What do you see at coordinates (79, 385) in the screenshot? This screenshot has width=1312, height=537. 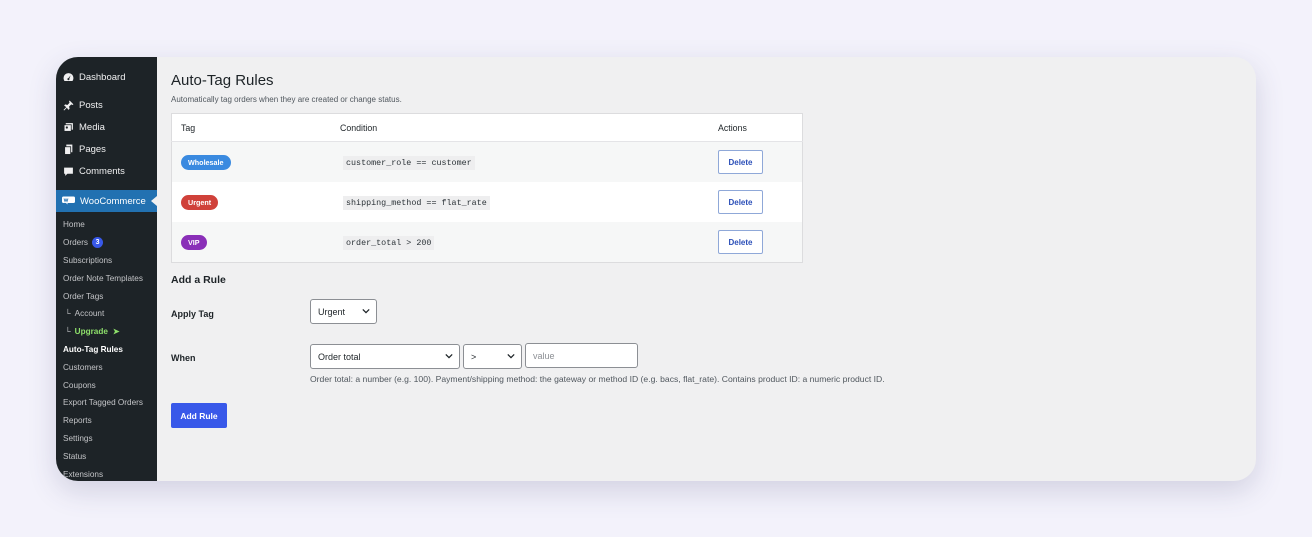 I see `submenu-label: Coupons` at bounding box center [79, 385].